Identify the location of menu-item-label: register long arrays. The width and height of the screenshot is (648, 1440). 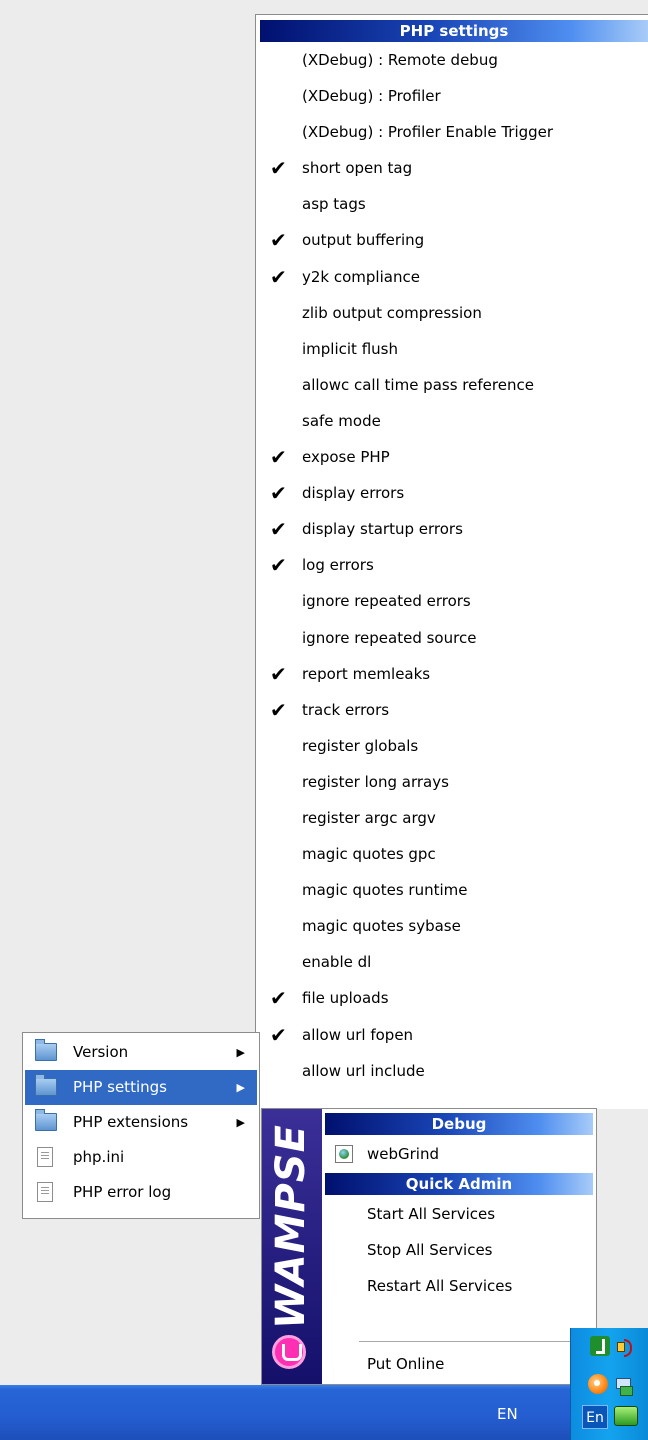
(375, 781).